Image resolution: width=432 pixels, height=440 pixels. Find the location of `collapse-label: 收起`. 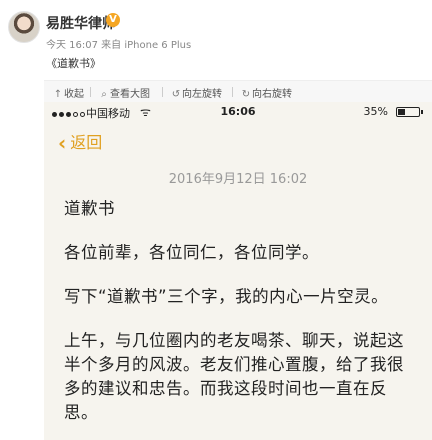

collapse-label: 收起 is located at coordinates (74, 94).